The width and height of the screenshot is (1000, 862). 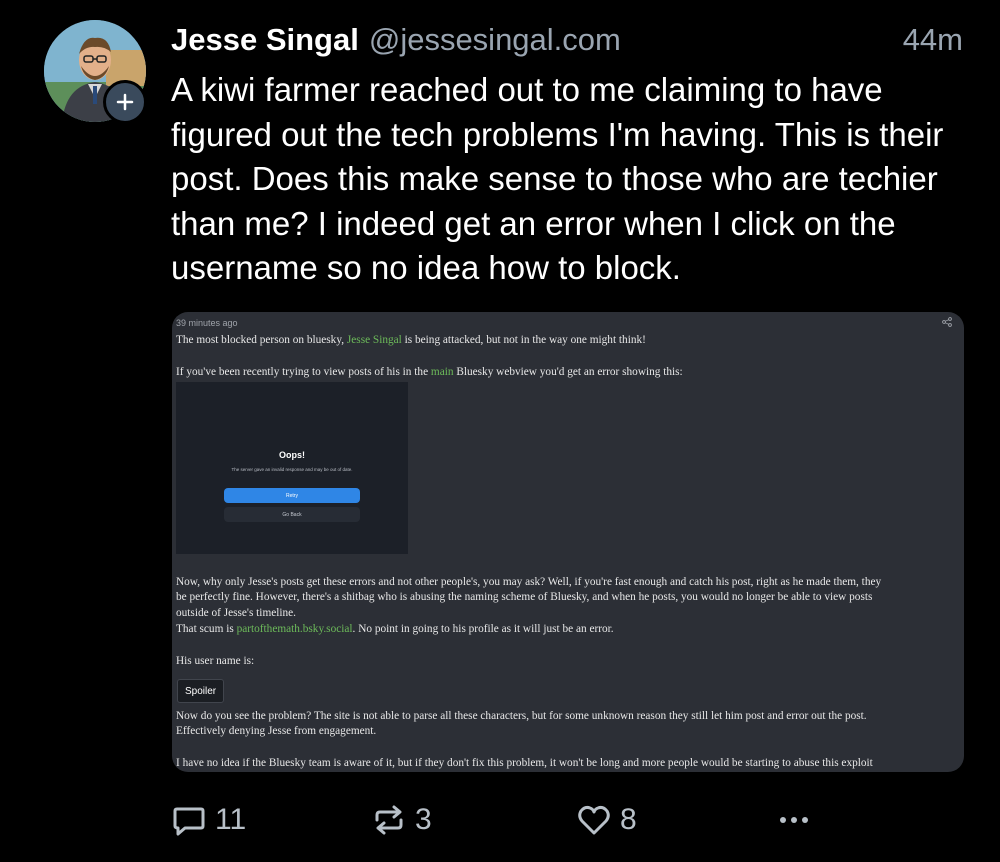 I want to click on repost-button: 3, so click(x=401, y=820).